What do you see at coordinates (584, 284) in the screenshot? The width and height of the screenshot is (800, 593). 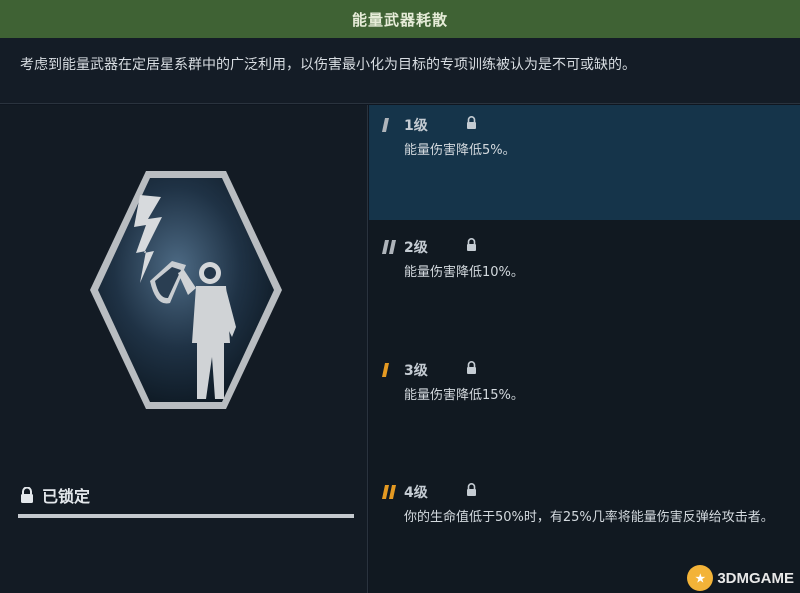 I see `rank-2: 2级 能量伤害降低10%。` at bounding box center [584, 284].